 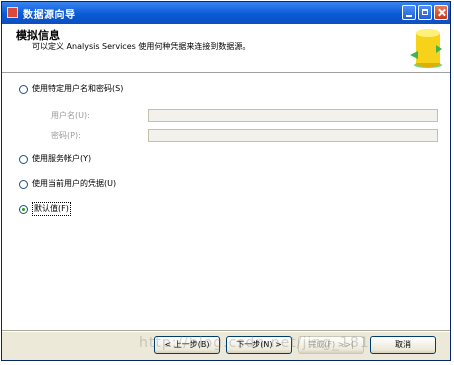 I want to click on app-icon, so click(x=12, y=12).